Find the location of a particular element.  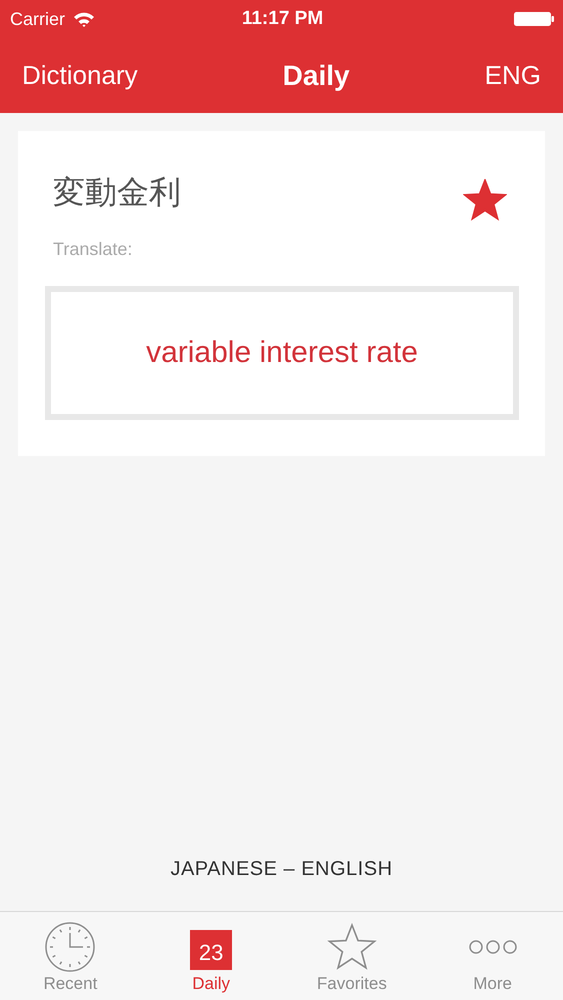

word-text: 変動金利 is located at coordinates (117, 192).